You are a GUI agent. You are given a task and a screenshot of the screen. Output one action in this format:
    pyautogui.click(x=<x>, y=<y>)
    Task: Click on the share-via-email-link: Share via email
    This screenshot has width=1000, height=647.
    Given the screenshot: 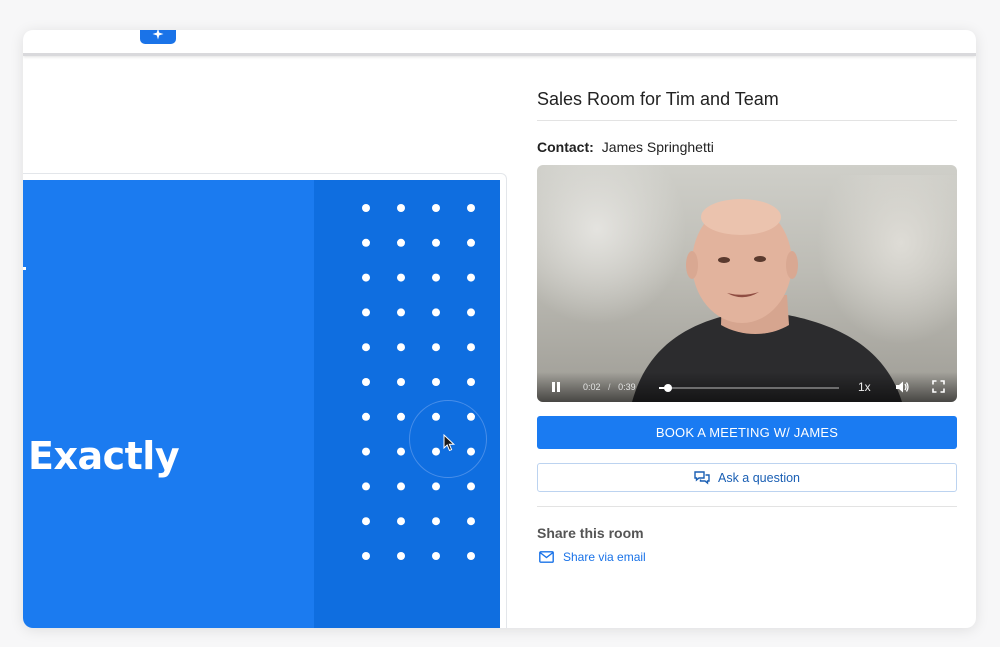 What is the action you would take?
    pyautogui.click(x=592, y=557)
    